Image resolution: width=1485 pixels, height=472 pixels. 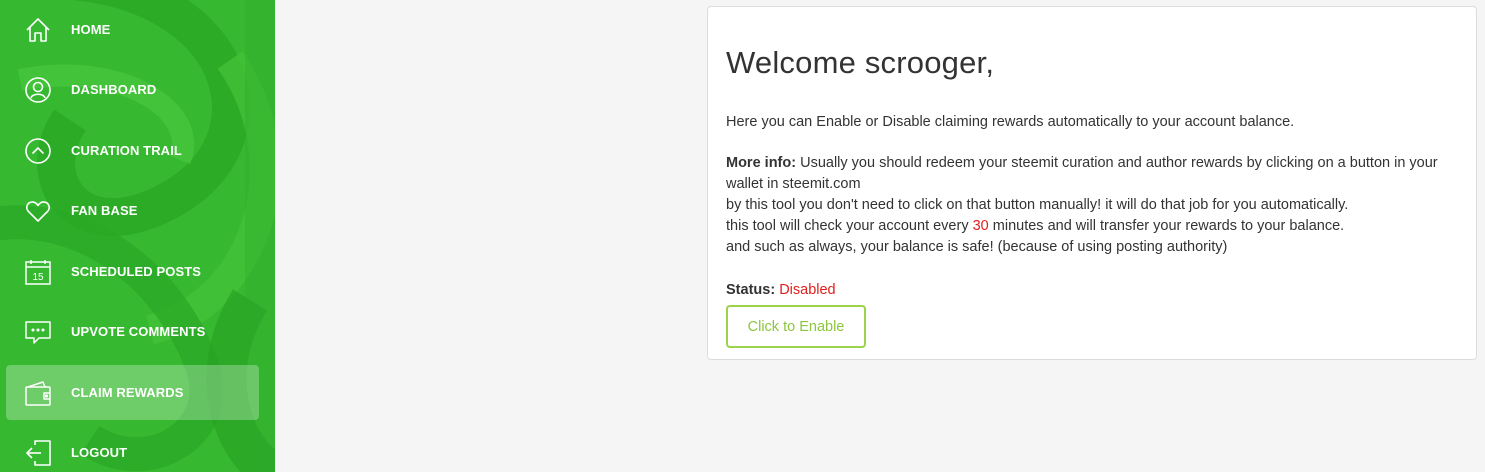 What do you see at coordinates (796, 326) in the screenshot?
I see `enable-button: Click to Enable` at bounding box center [796, 326].